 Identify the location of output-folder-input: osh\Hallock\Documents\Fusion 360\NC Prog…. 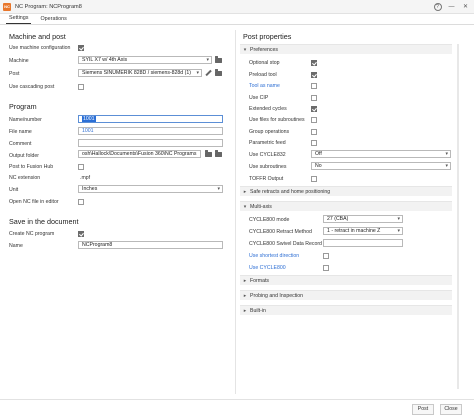
(139, 154).